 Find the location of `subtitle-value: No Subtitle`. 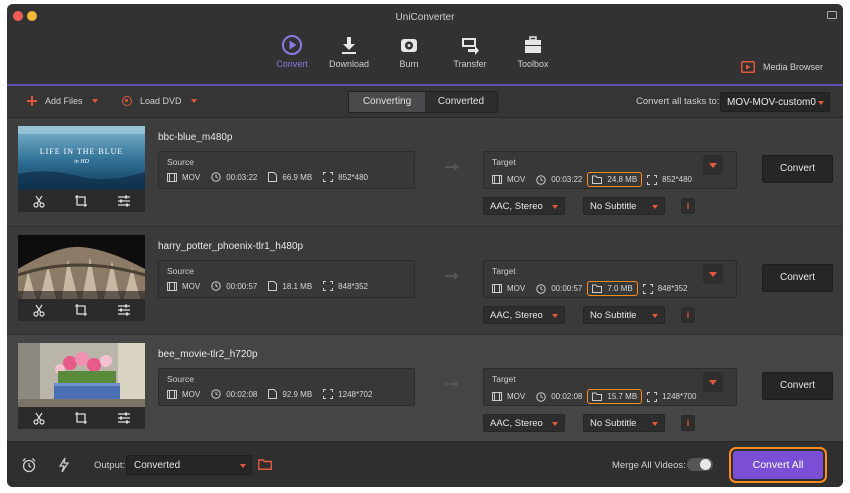

subtitle-value: No Subtitle is located at coordinates (613, 206).